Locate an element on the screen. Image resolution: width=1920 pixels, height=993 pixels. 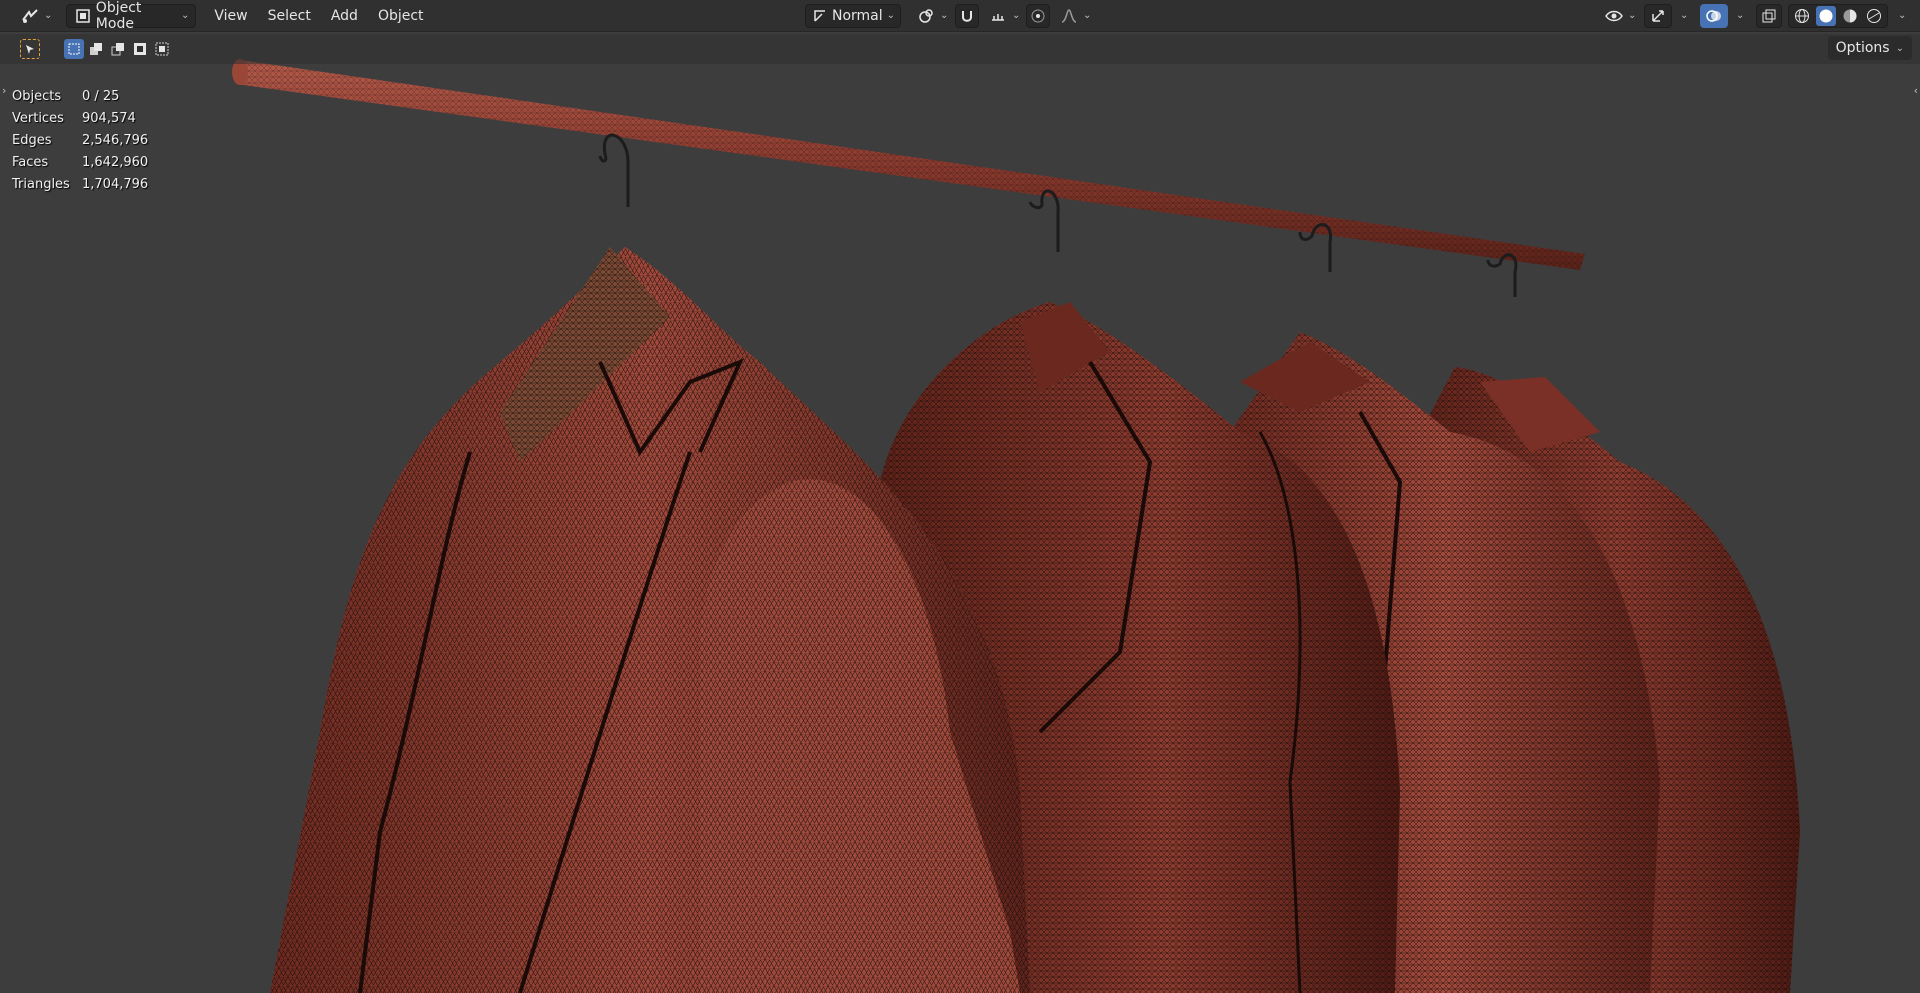
snap-icon is located at coordinates (967, 16).